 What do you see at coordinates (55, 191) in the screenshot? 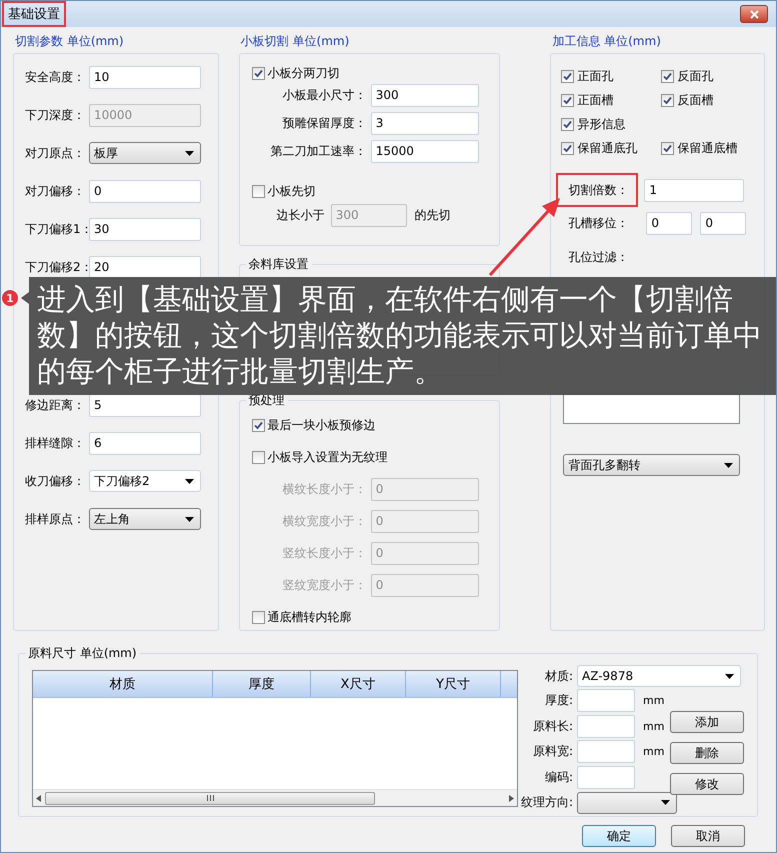
I see `field-label: 对刀偏移：` at bounding box center [55, 191].